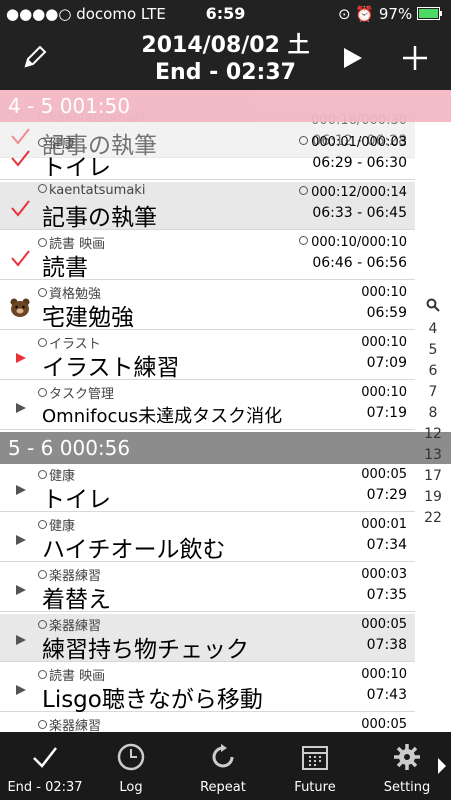  Describe the element at coordinates (365, 14) in the screenshot. I see `alarm-icon: ⏰` at that location.